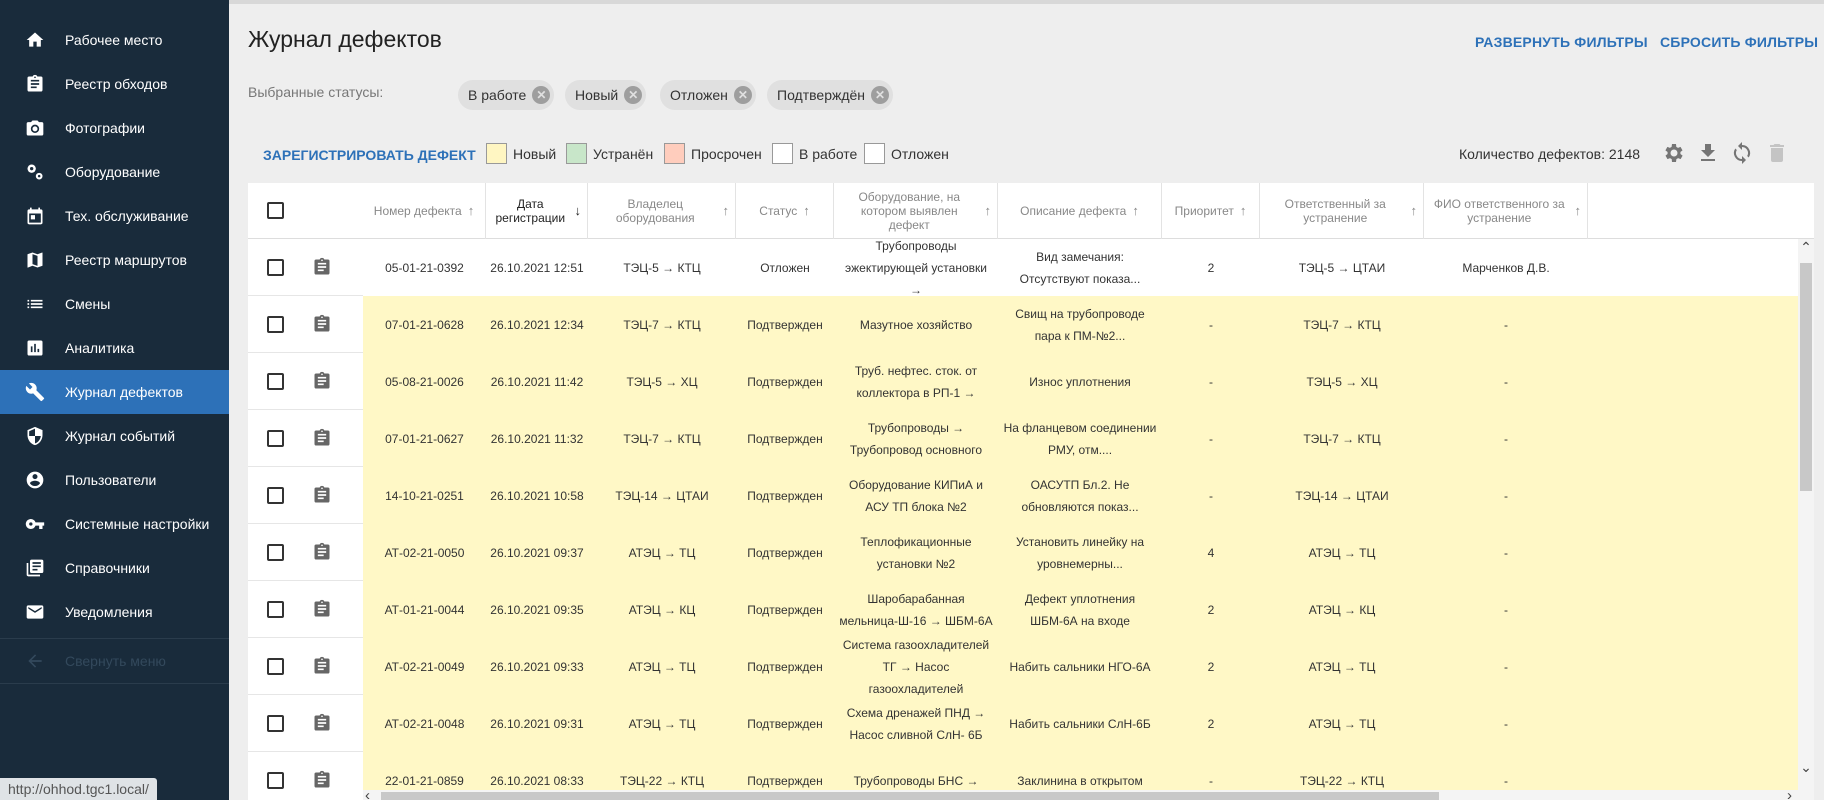 The image size is (1824, 800). What do you see at coordinates (424, 609) in the screenshot?
I see `cell-defect-number: АТ-01-21-0044` at bounding box center [424, 609].